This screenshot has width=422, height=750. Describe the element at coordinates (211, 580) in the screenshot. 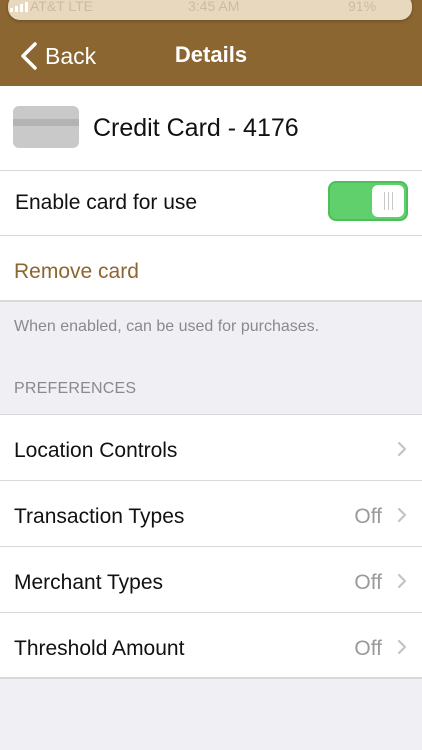

I see `preference-item-merchant-types: Merchant Types Off` at that location.